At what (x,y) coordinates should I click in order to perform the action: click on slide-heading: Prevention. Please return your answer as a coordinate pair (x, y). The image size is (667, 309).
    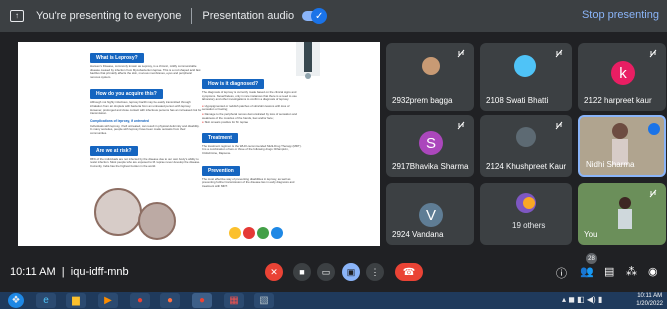
    Looking at the image, I should click on (221, 170).